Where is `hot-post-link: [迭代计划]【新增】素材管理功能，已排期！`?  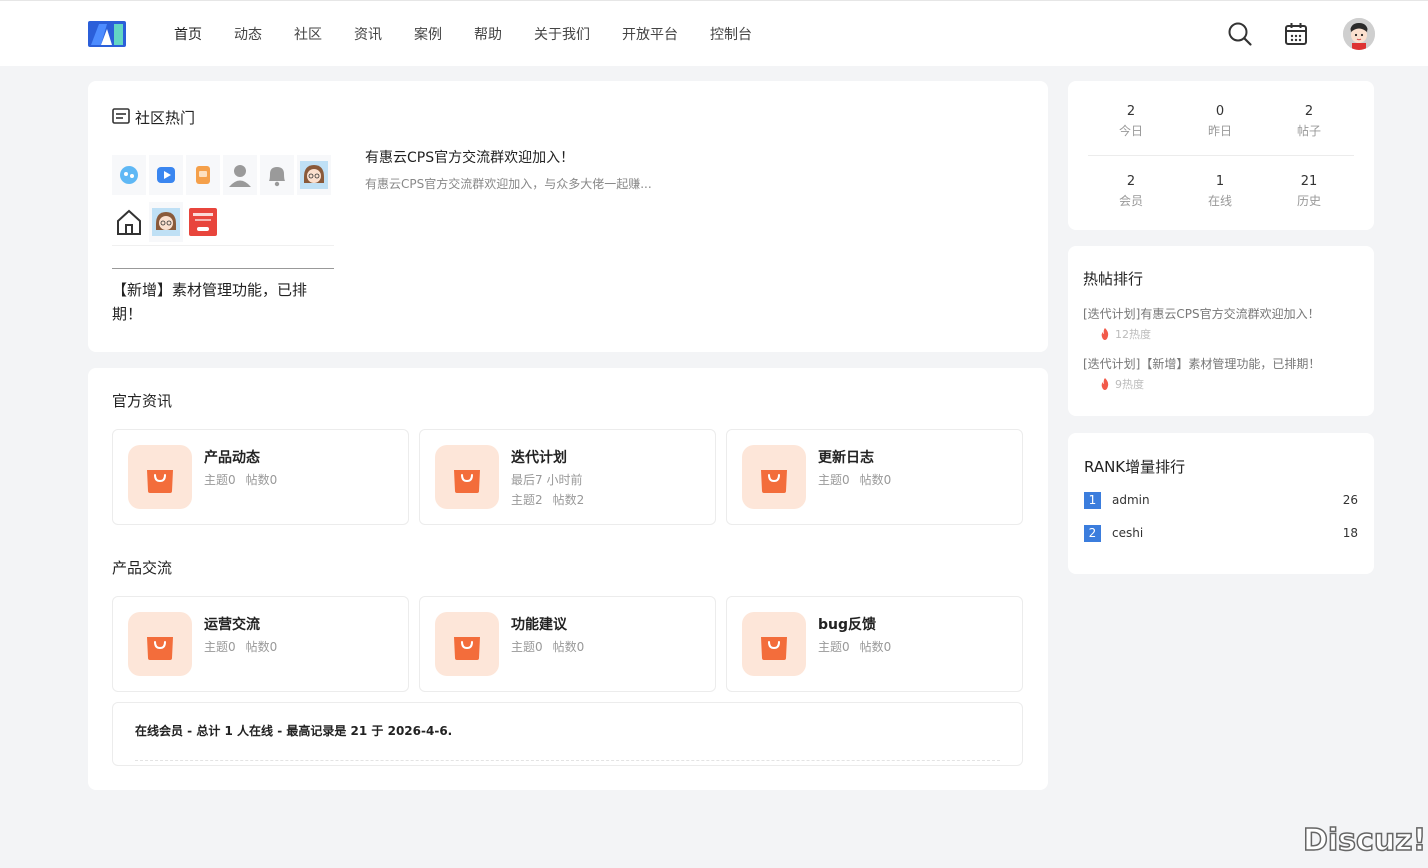 hot-post-link: [迭代计划]【新增】素材管理功能，已排期！ is located at coordinates (1201, 363).